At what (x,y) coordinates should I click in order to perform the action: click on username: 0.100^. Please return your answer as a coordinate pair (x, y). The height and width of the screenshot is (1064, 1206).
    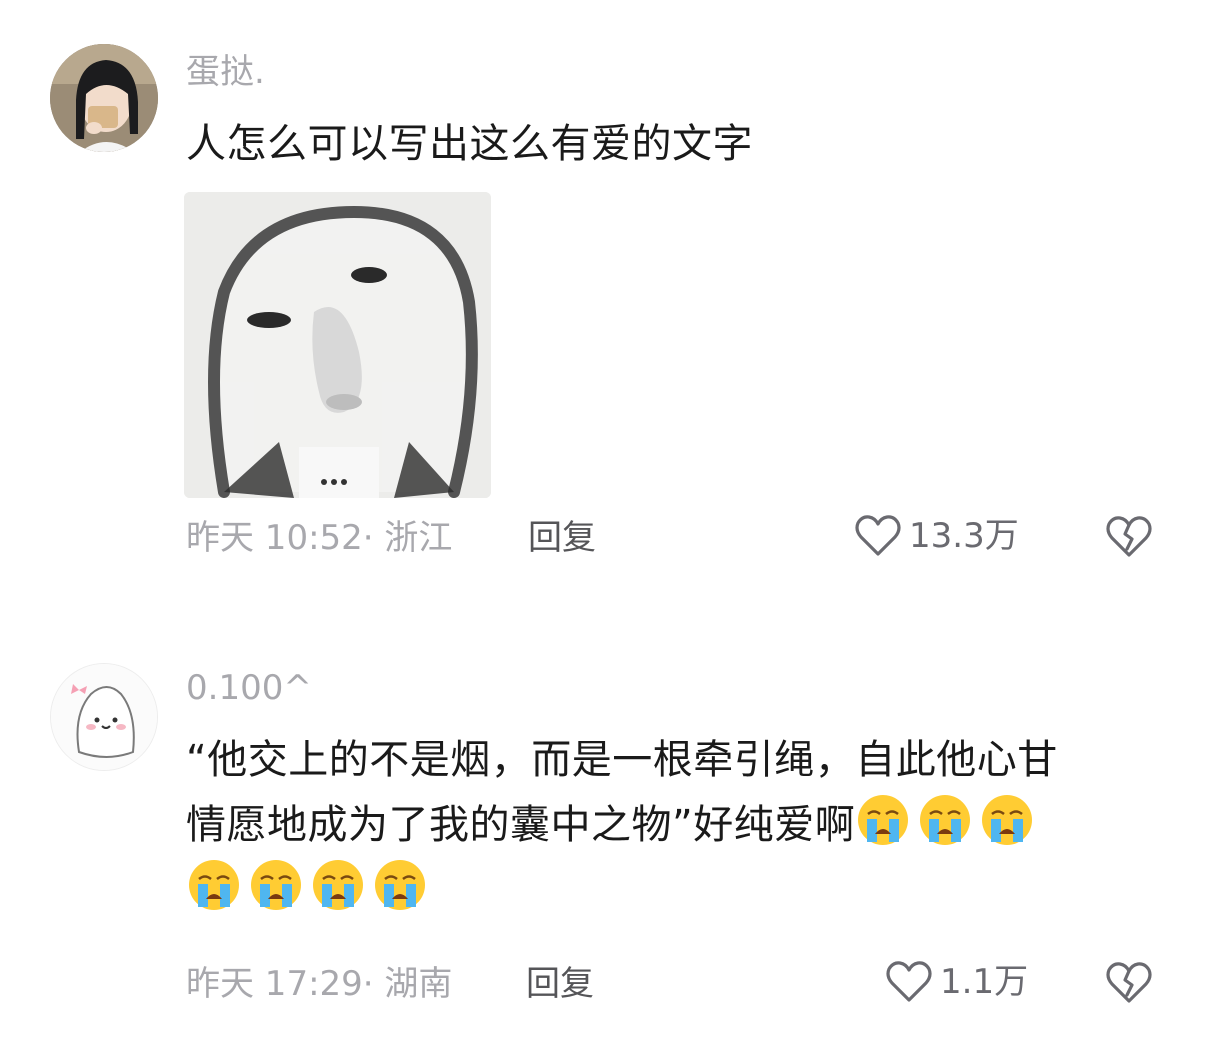
    Looking at the image, I should click on (249, 688).